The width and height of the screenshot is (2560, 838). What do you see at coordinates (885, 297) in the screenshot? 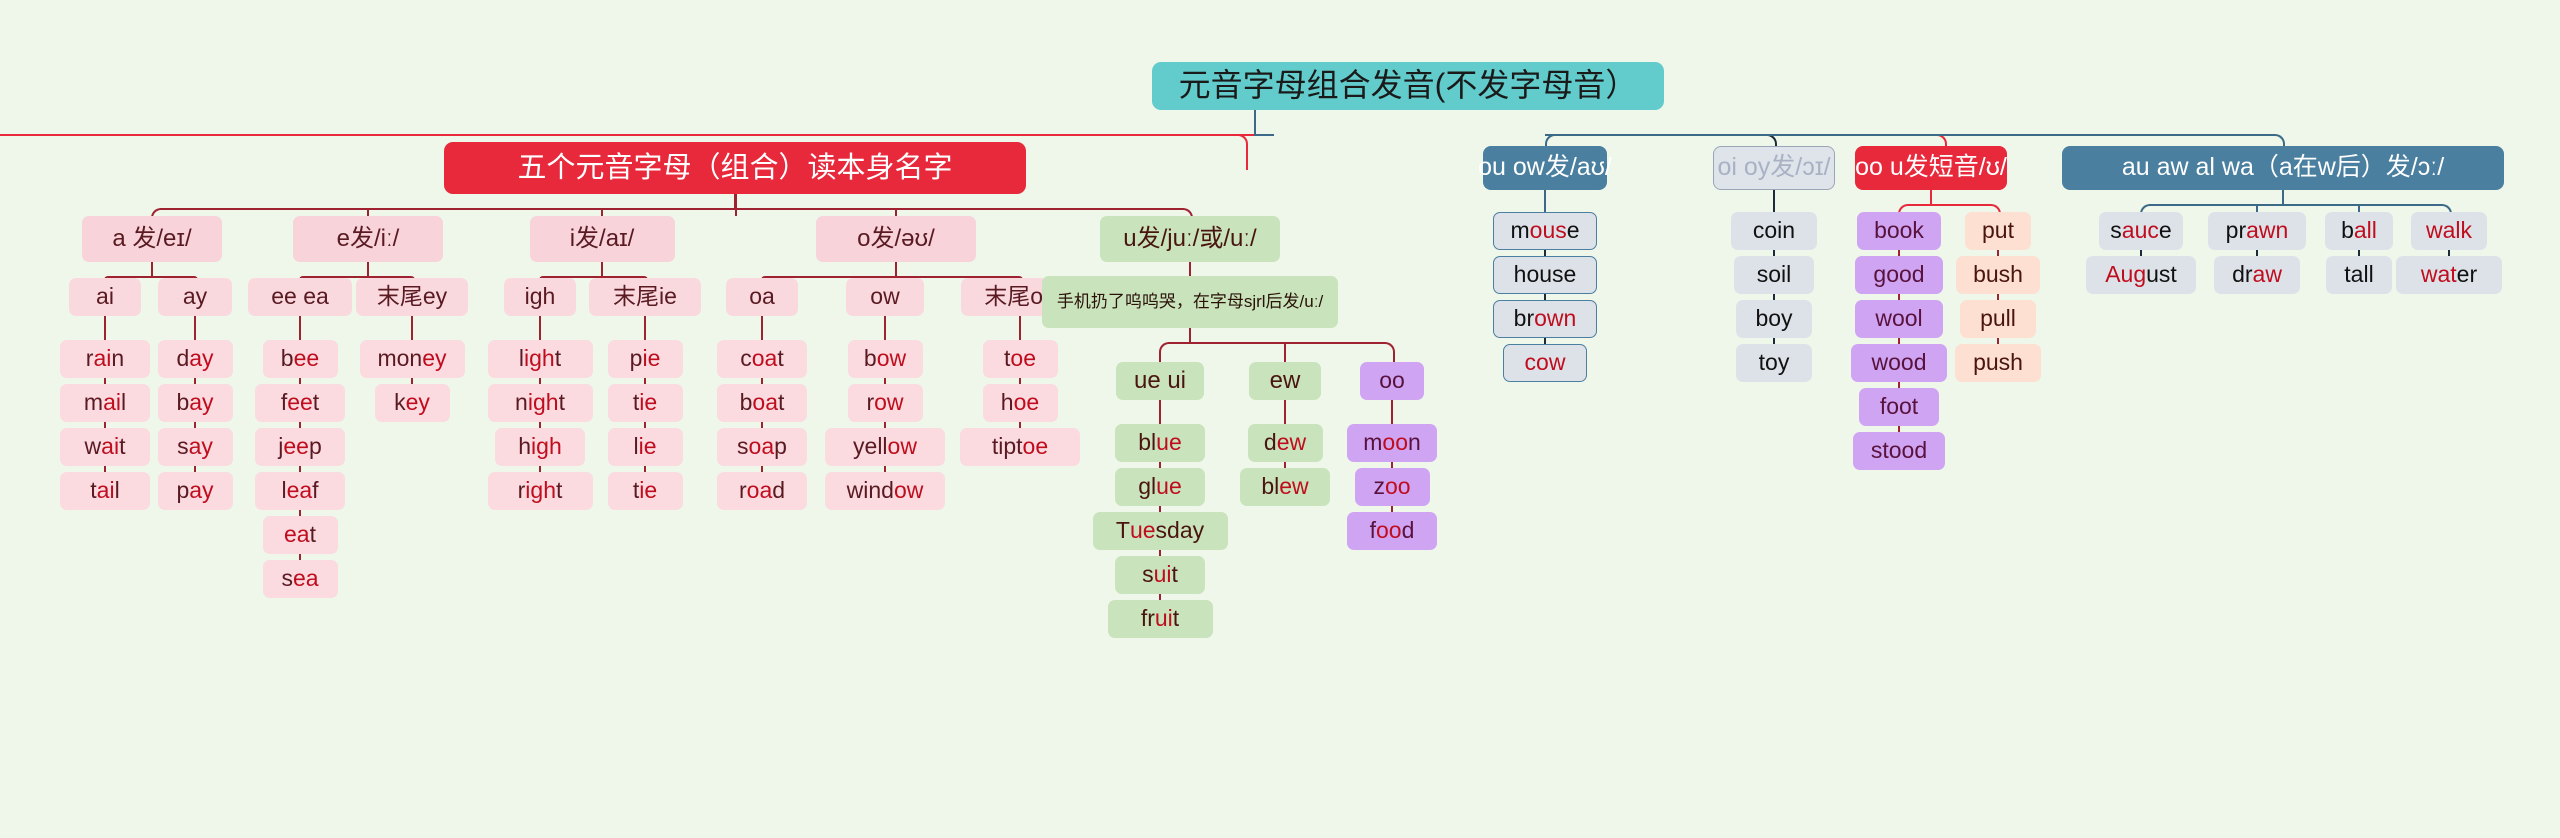
I see `column-label: ow` at bounding box center [885, 297].